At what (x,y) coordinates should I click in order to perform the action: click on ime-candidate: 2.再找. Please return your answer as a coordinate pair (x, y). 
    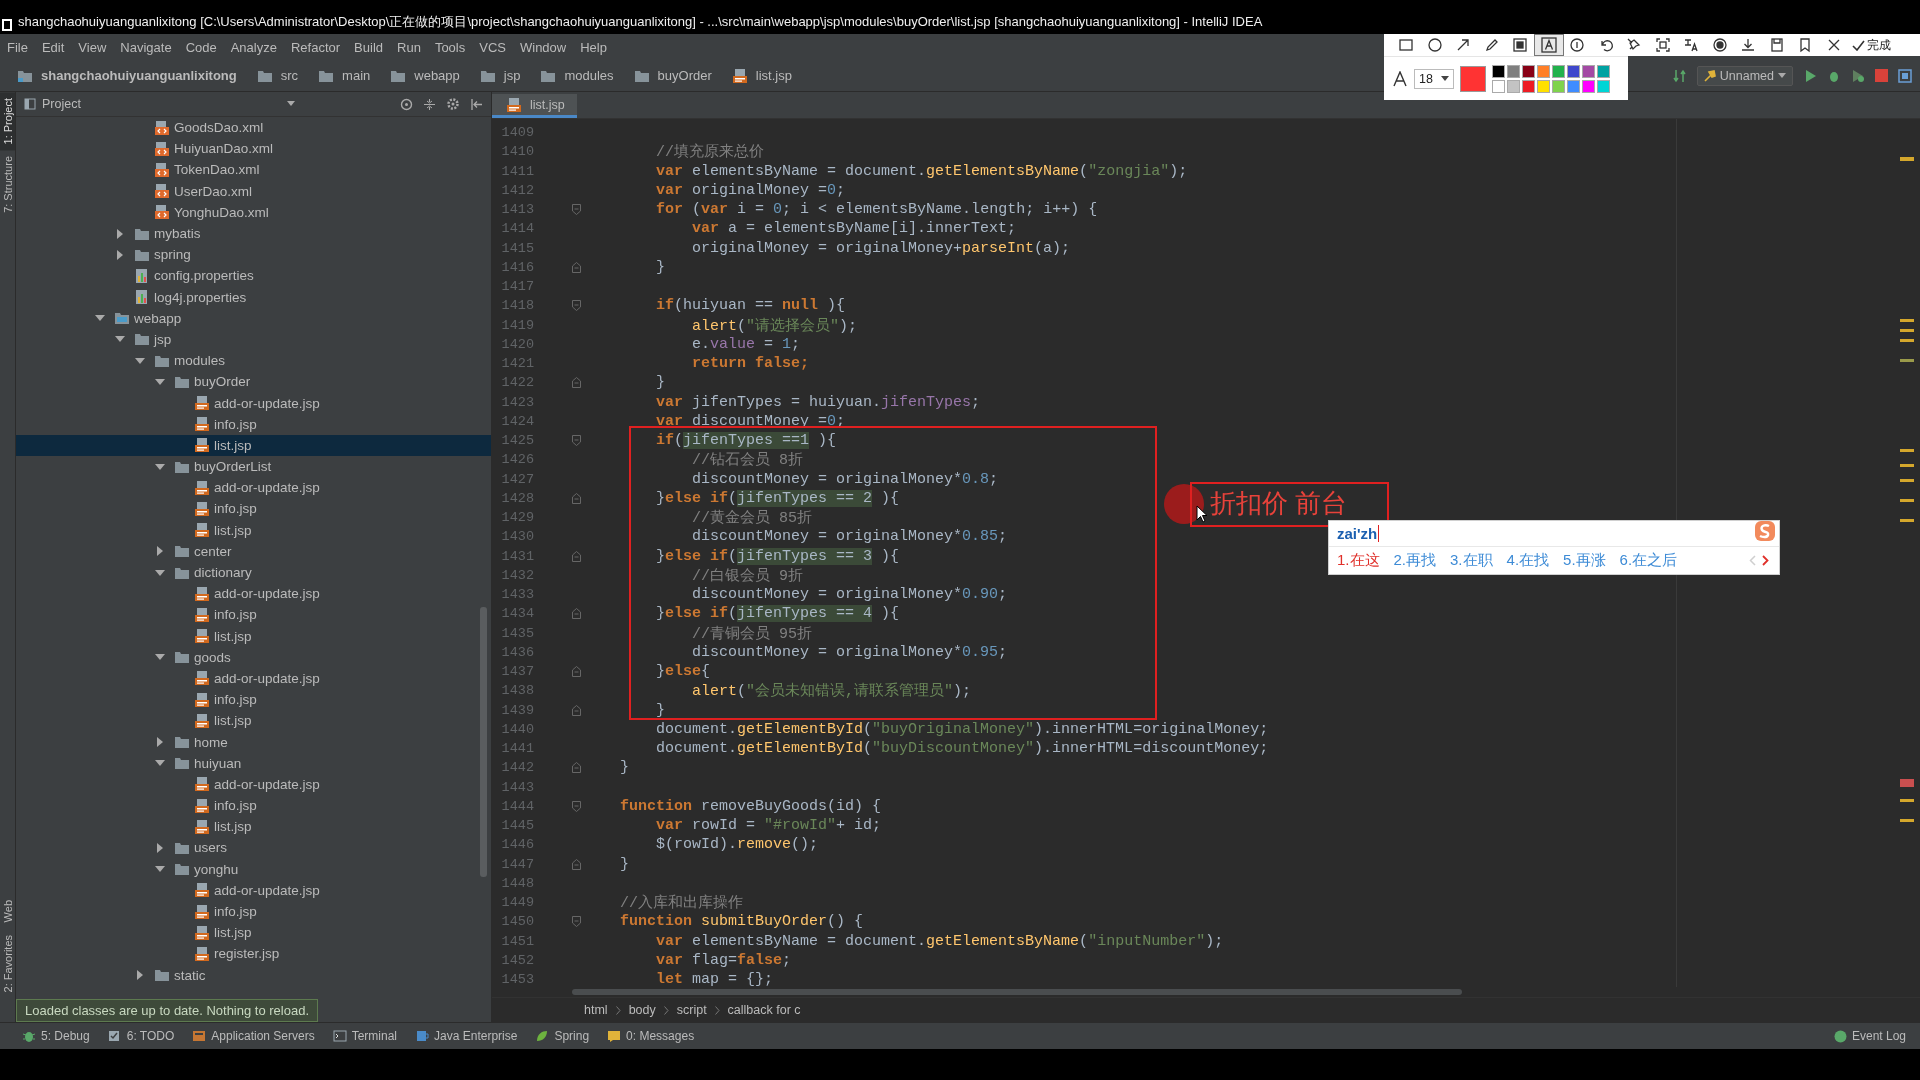
    Looking at the image, I should click on (1415, 560).